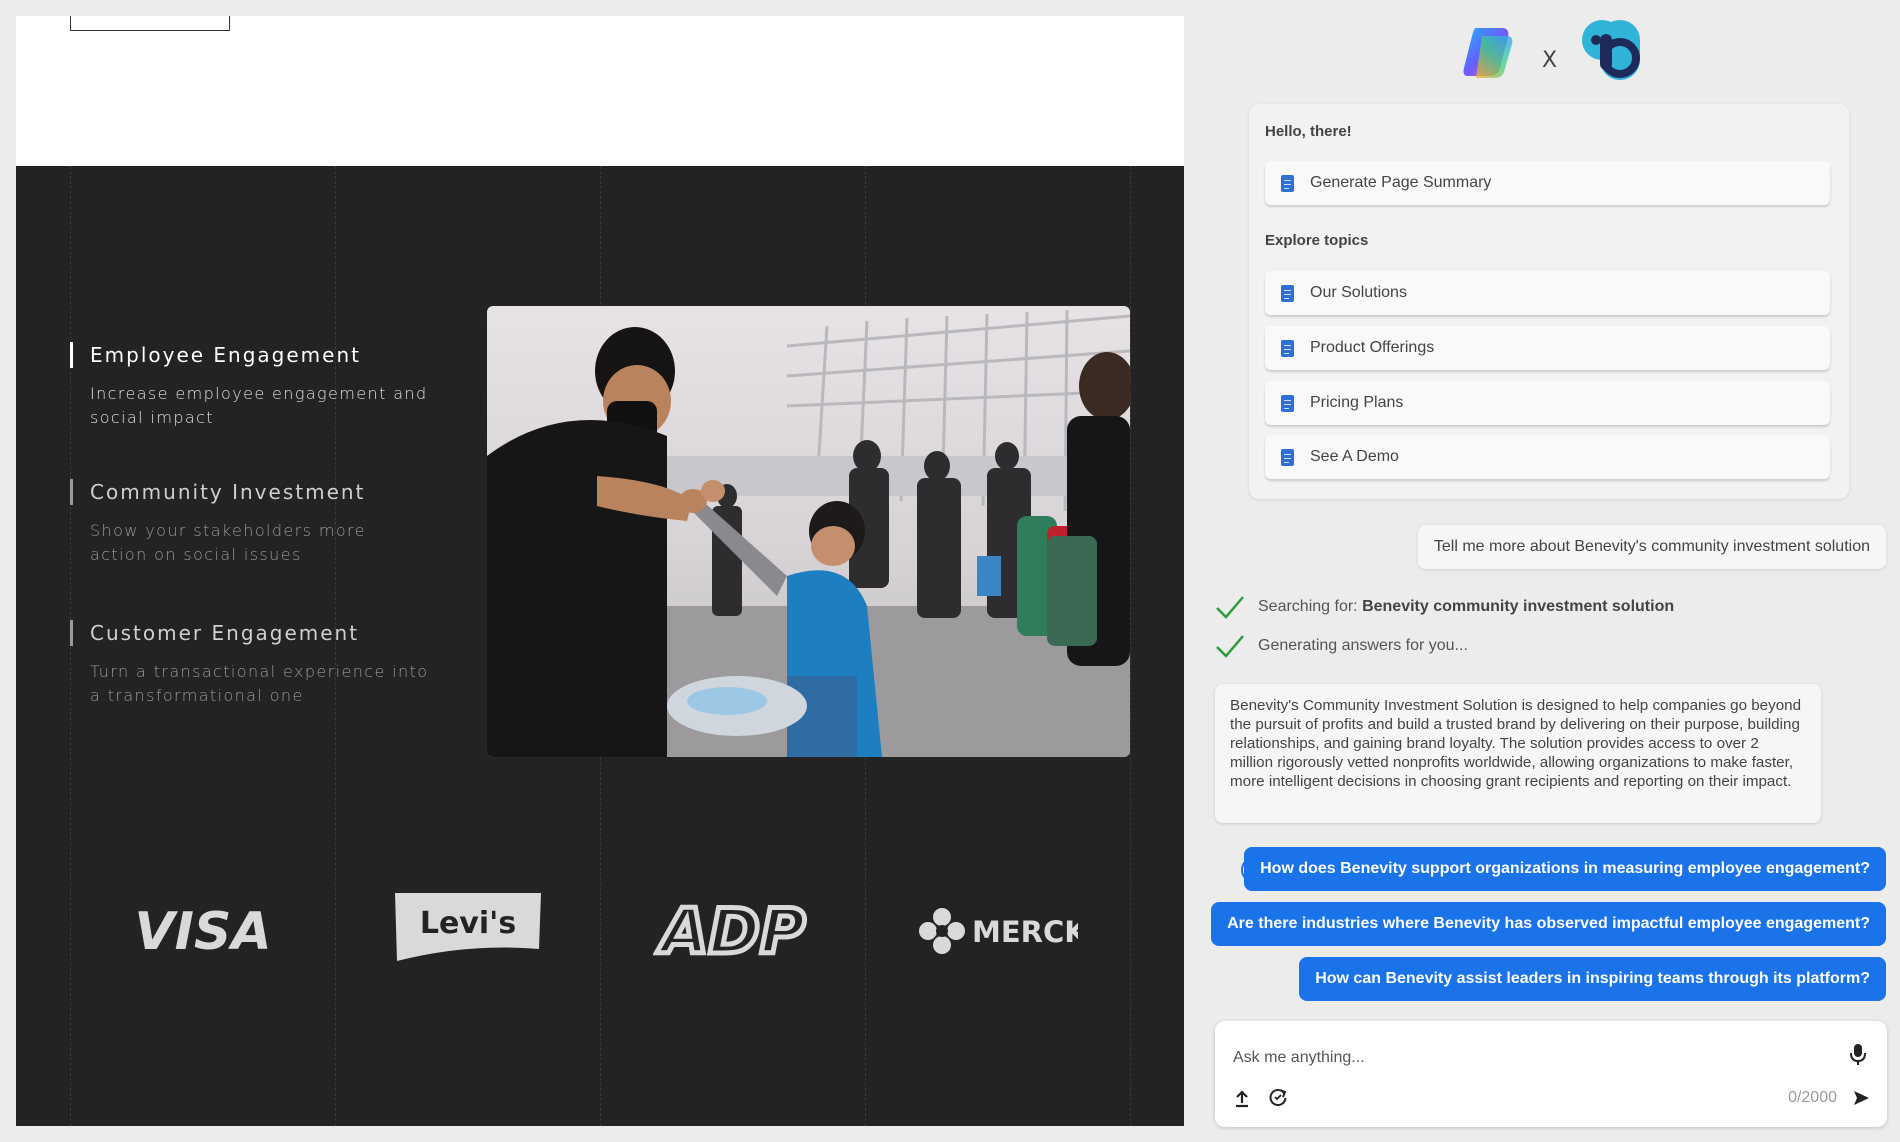 This screenshot has width=1900, height=1142. I want to click on grid-line, so click(1130, 646).